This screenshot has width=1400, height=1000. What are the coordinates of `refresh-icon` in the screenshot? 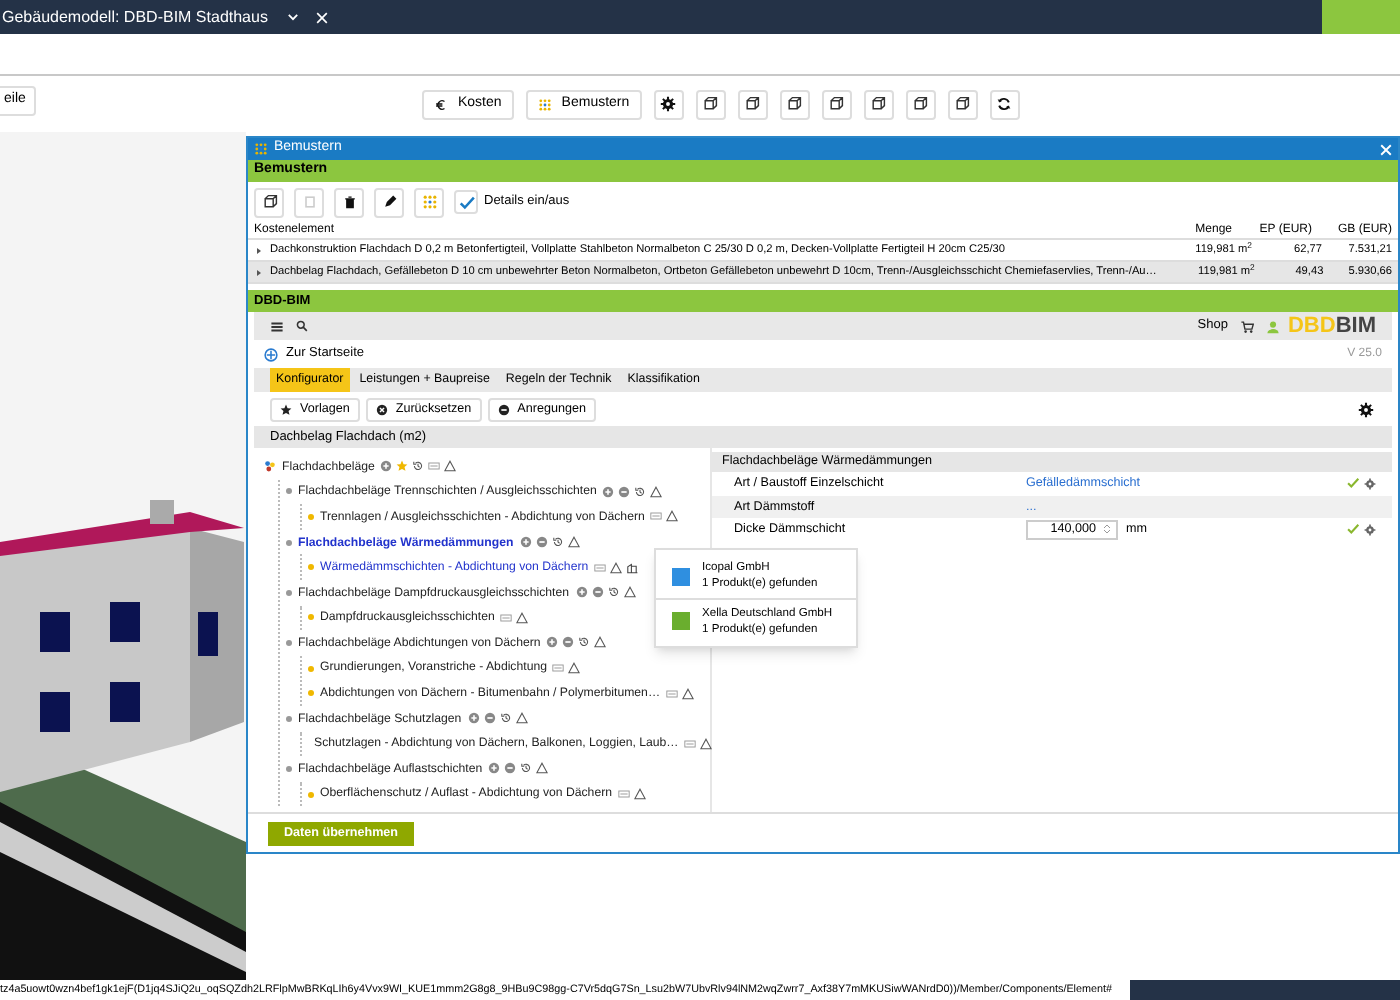 It's located at (1004, 104).